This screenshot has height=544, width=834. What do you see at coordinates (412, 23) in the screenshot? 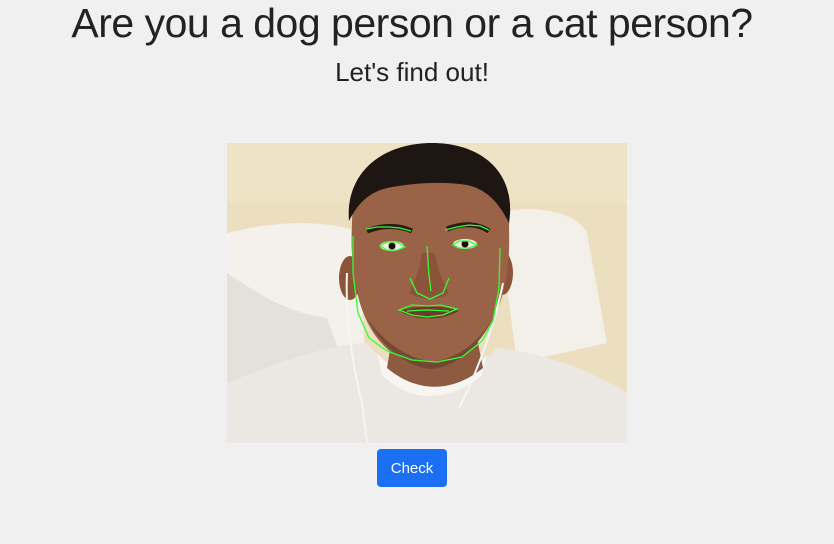
I see `page-title: Are you a dog person or a cat person?` at bounding box center [412, 23].